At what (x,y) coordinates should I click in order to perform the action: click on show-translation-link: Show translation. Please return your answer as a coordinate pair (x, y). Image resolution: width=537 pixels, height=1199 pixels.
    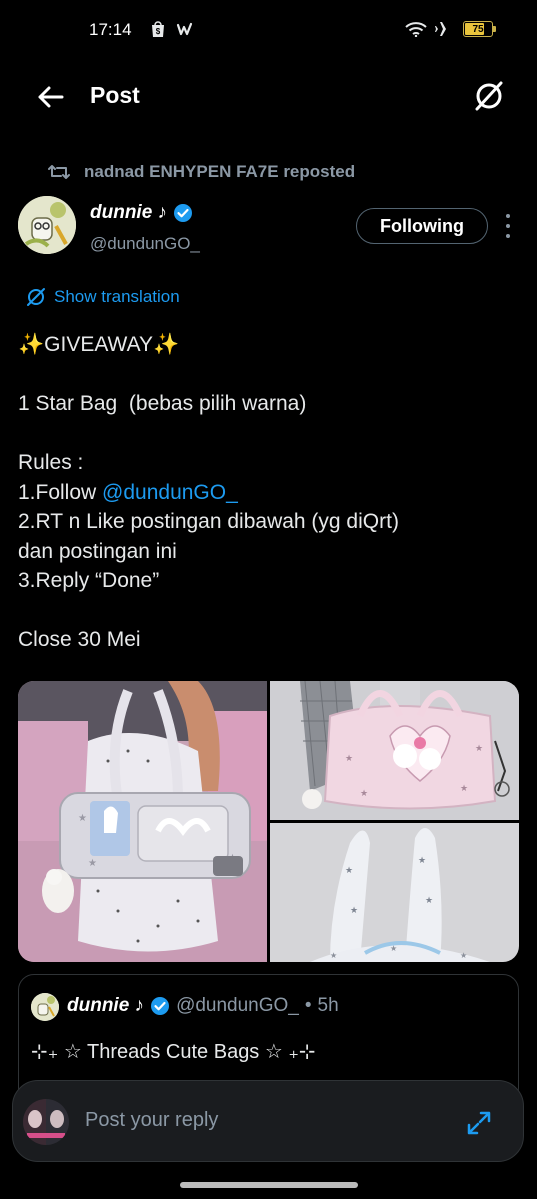
    Looking at the image, I should click on (103, 297).